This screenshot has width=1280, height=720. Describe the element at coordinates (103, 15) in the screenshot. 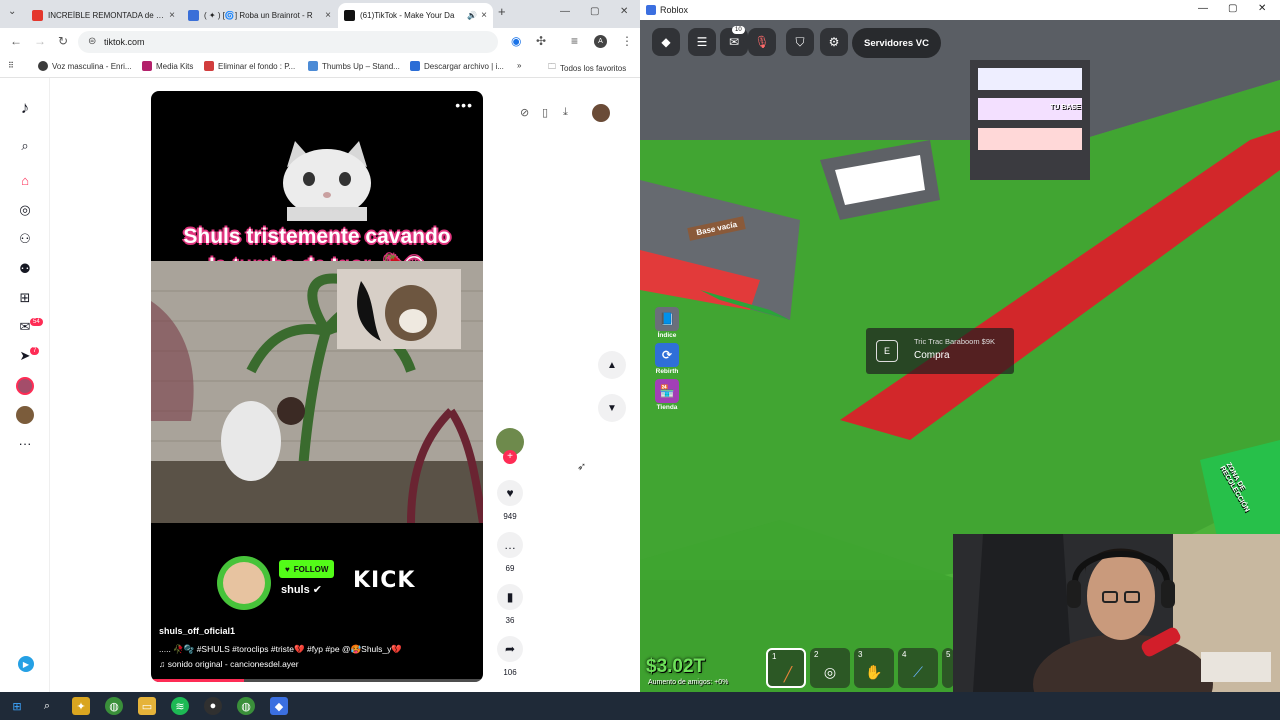

I see `tab-youtube: INCREÍBLE REMONTADA de JUE ×` at that location.